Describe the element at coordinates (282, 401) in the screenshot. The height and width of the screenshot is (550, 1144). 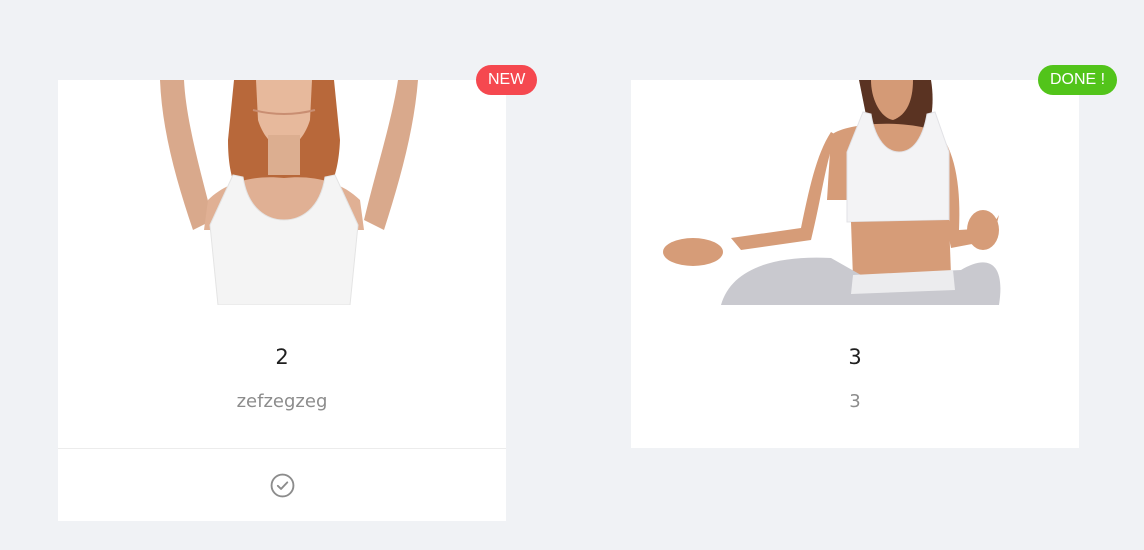
I see `card-description: zefzegzeg` at that location.